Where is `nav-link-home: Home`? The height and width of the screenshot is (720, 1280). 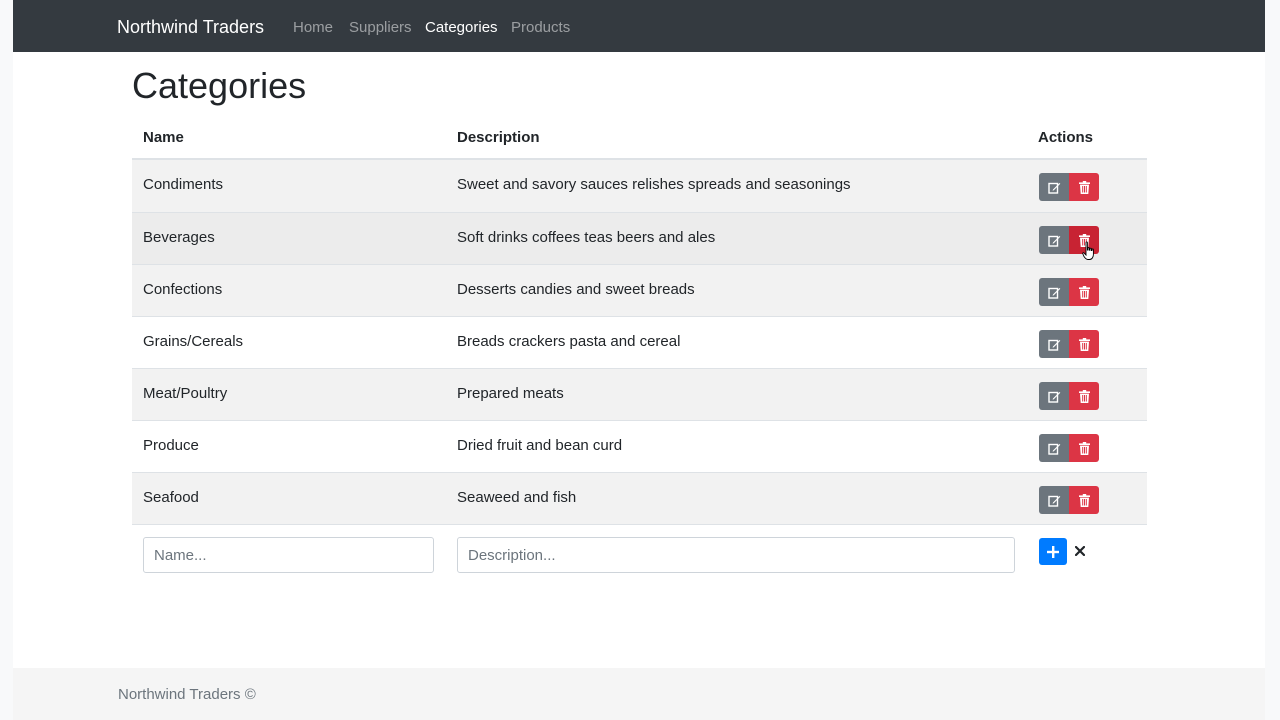 nav-link-home: Home is located at coordinates (313, 28).